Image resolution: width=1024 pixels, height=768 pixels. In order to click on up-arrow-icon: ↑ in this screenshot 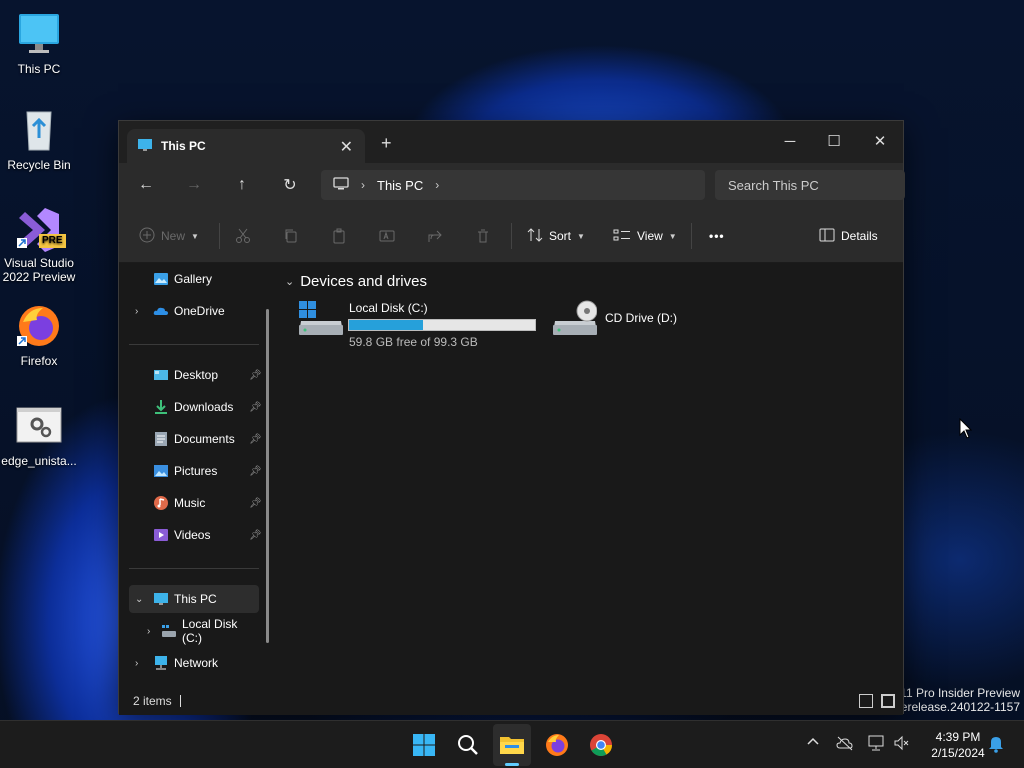, I will do `click(242, 185)`.